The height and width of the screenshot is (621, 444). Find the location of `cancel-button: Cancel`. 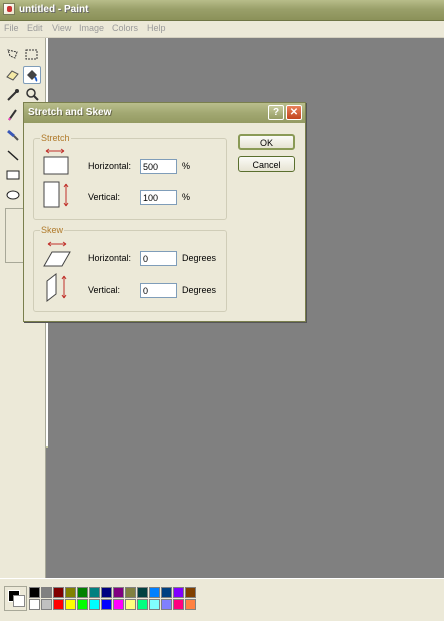

cancel-button: Cancel is located at coordinates (266, 164).